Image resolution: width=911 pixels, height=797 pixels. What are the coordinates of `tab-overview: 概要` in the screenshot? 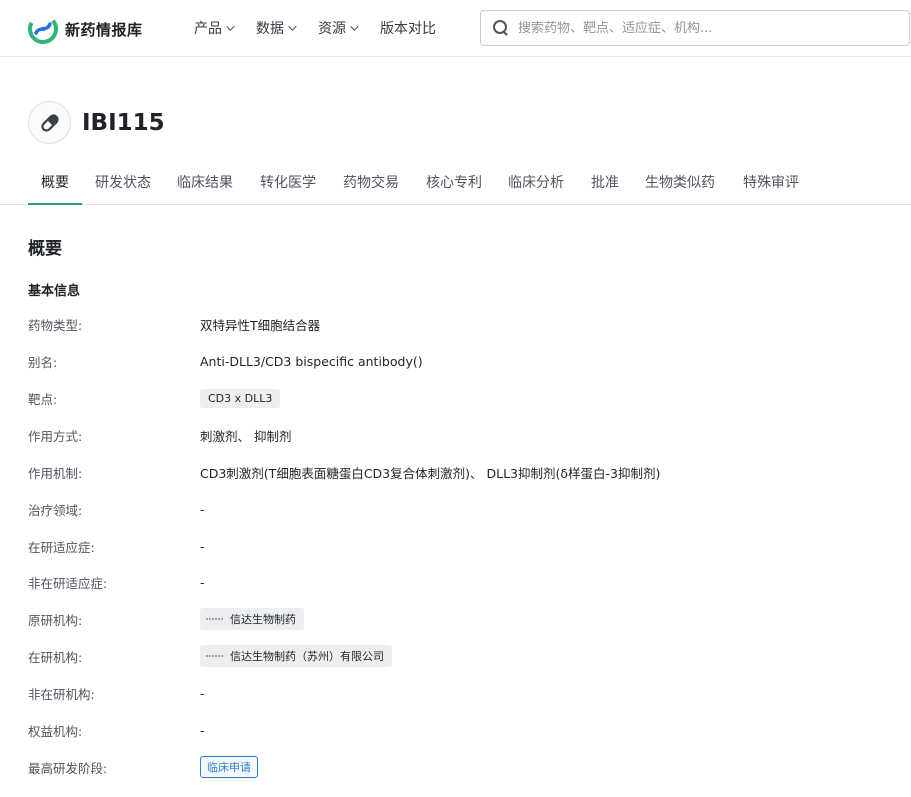 It's located at (55, 184).